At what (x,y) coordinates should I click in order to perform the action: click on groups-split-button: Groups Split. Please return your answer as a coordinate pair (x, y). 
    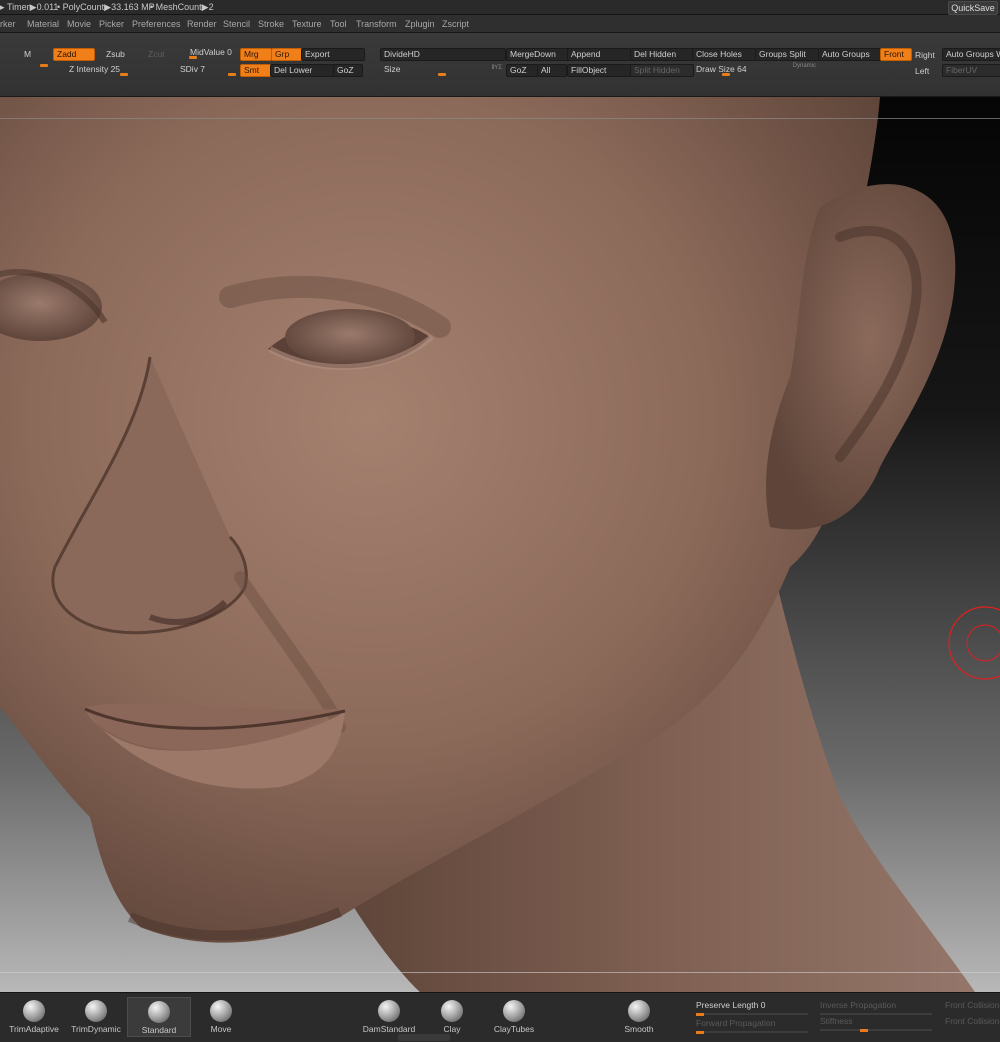
    Looking at the image, I should click on (787, 54).